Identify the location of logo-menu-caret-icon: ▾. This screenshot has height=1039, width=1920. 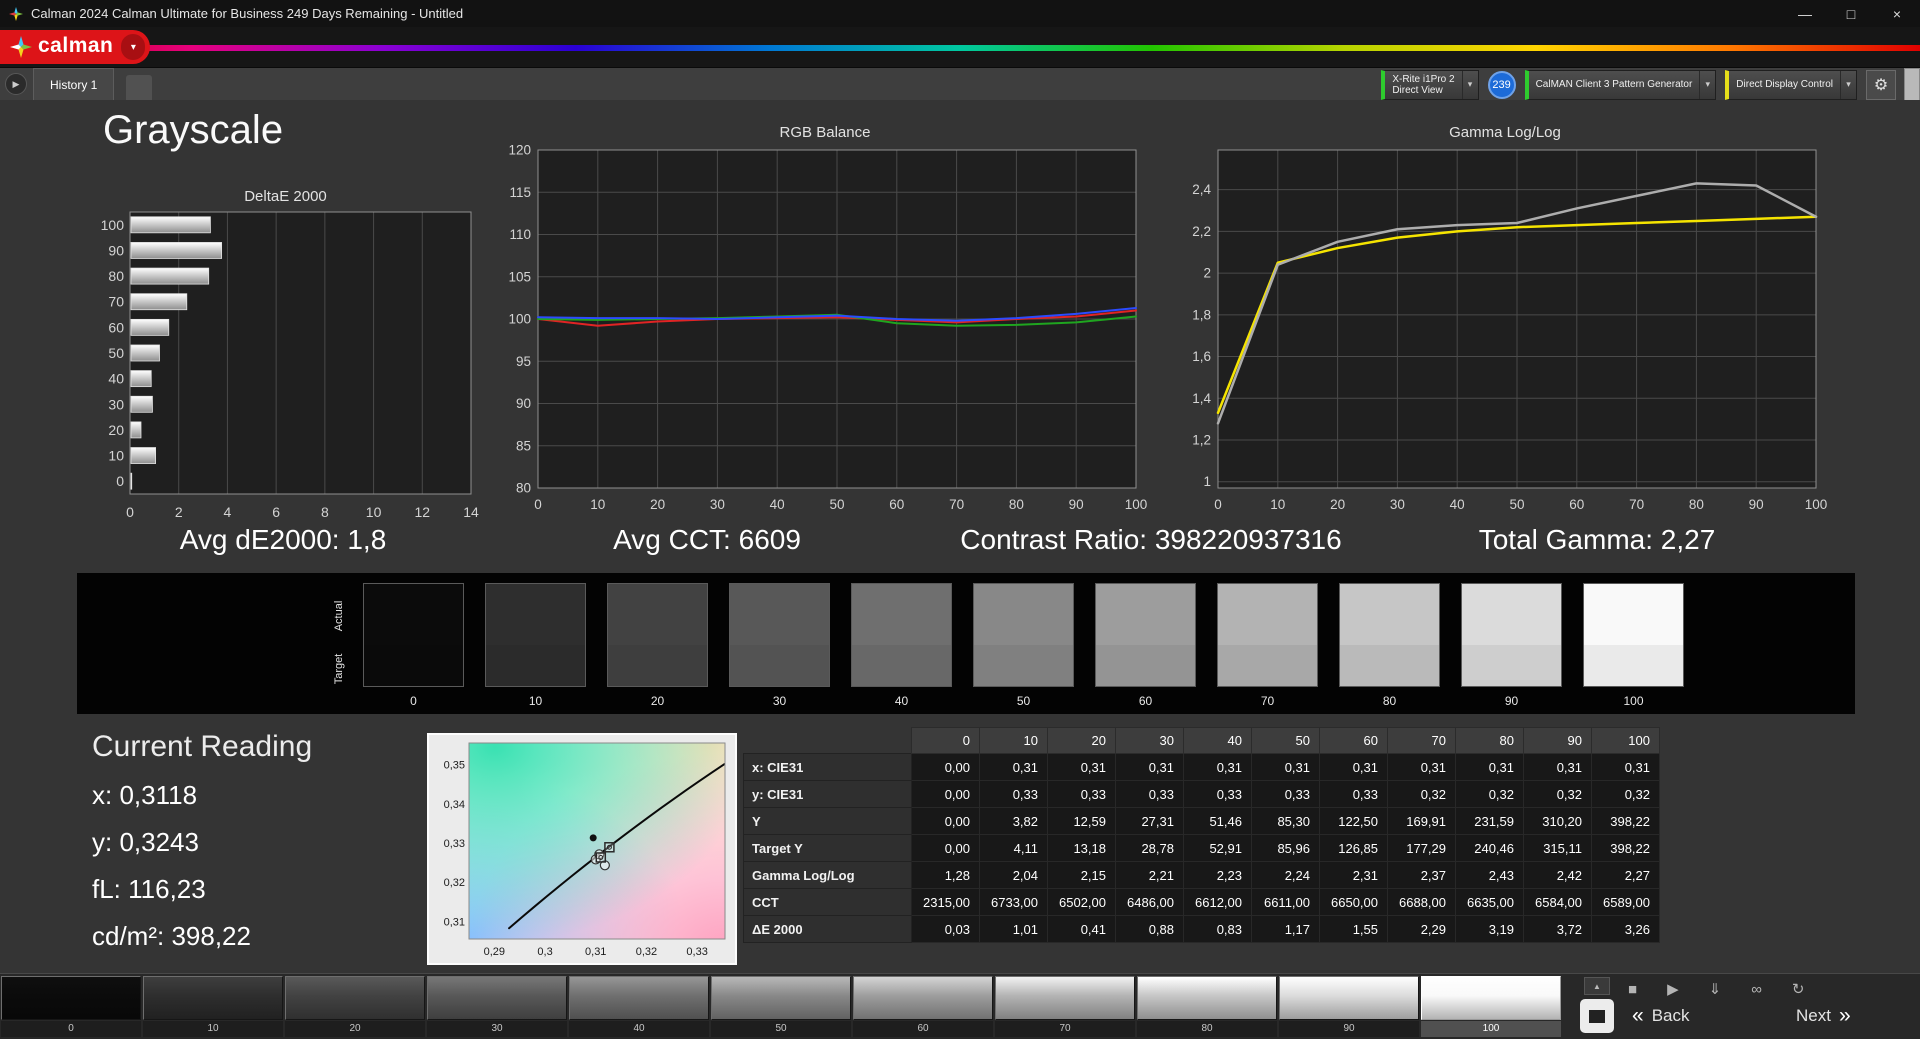
(133, 47).